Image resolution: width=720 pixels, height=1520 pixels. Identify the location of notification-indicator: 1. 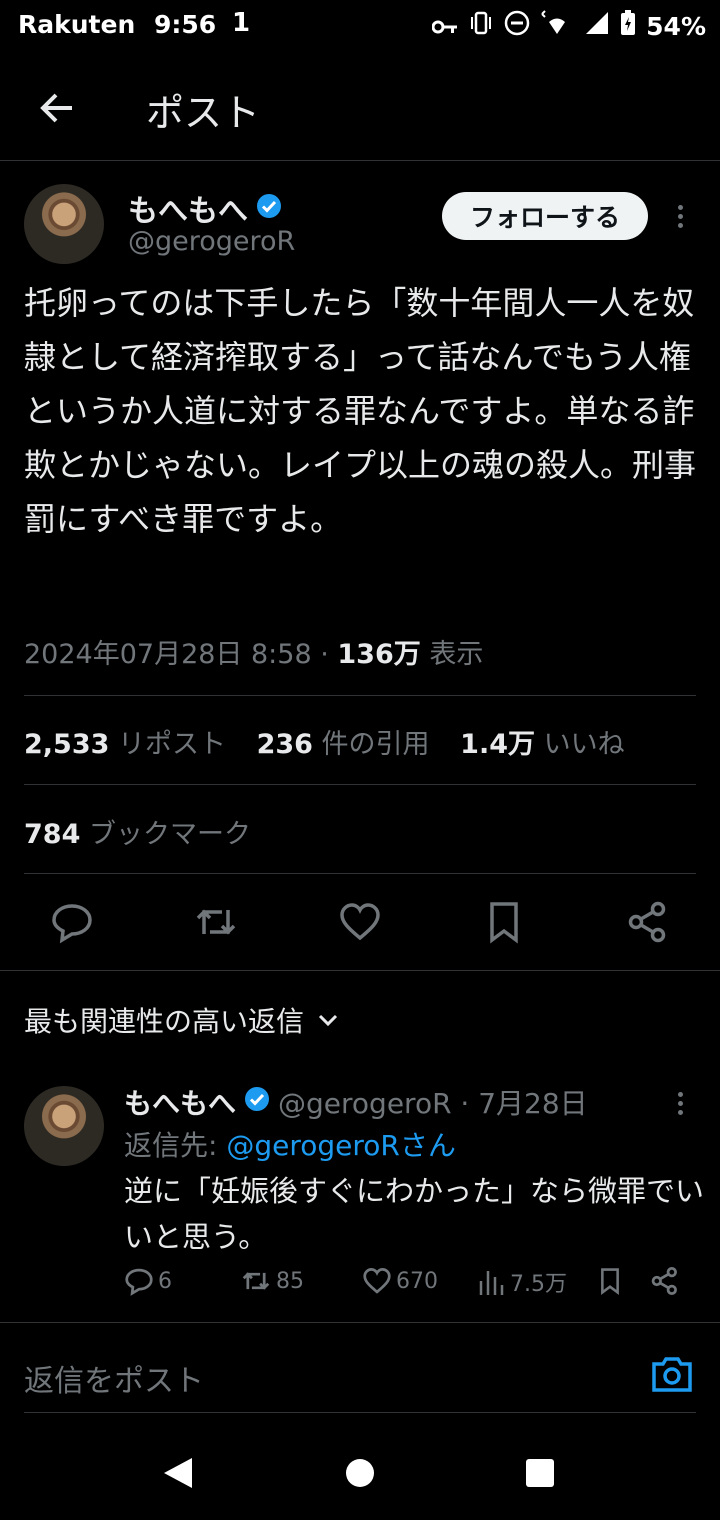
(241, 23).